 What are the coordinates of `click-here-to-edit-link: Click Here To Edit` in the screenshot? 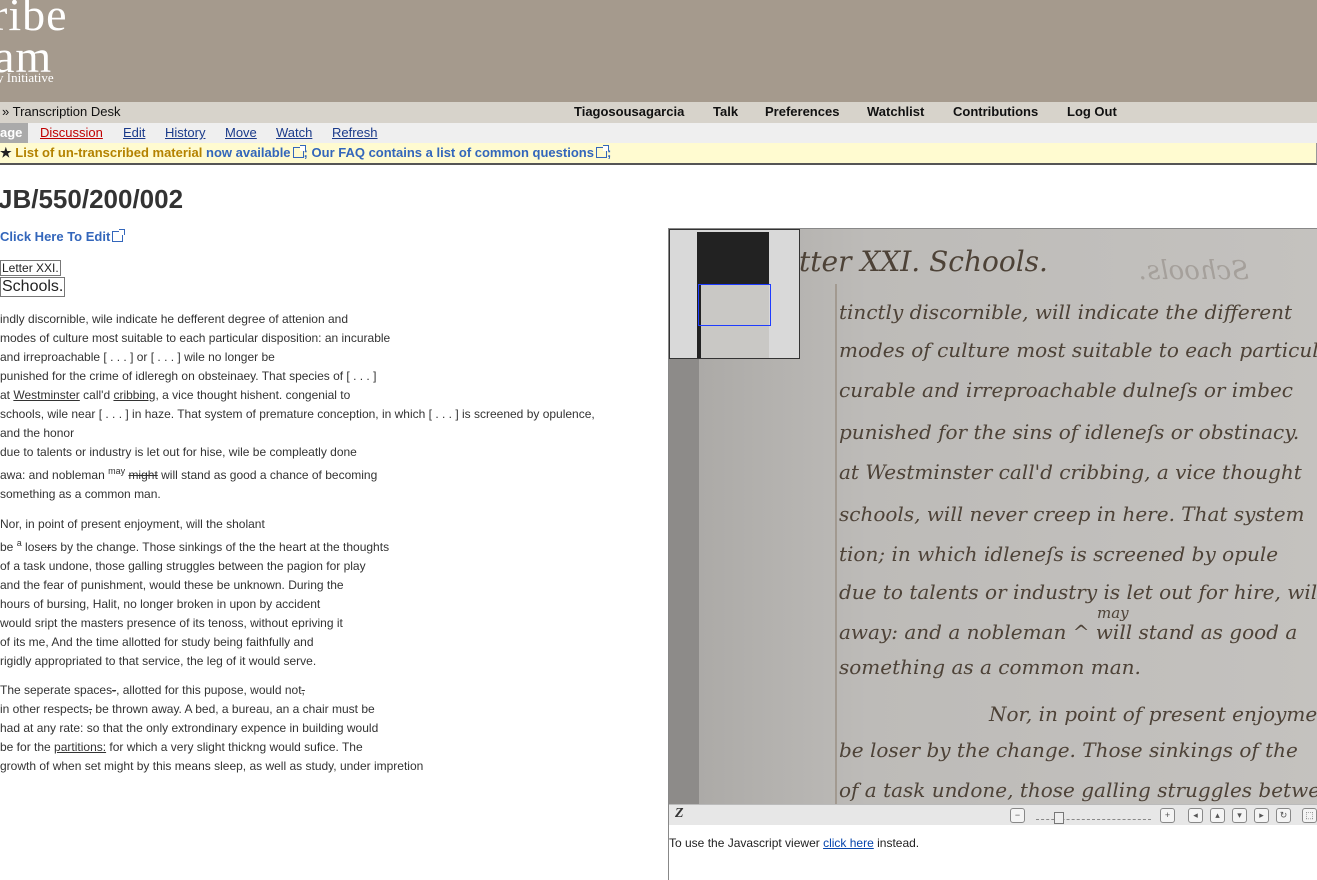 It's located at (63, 236).